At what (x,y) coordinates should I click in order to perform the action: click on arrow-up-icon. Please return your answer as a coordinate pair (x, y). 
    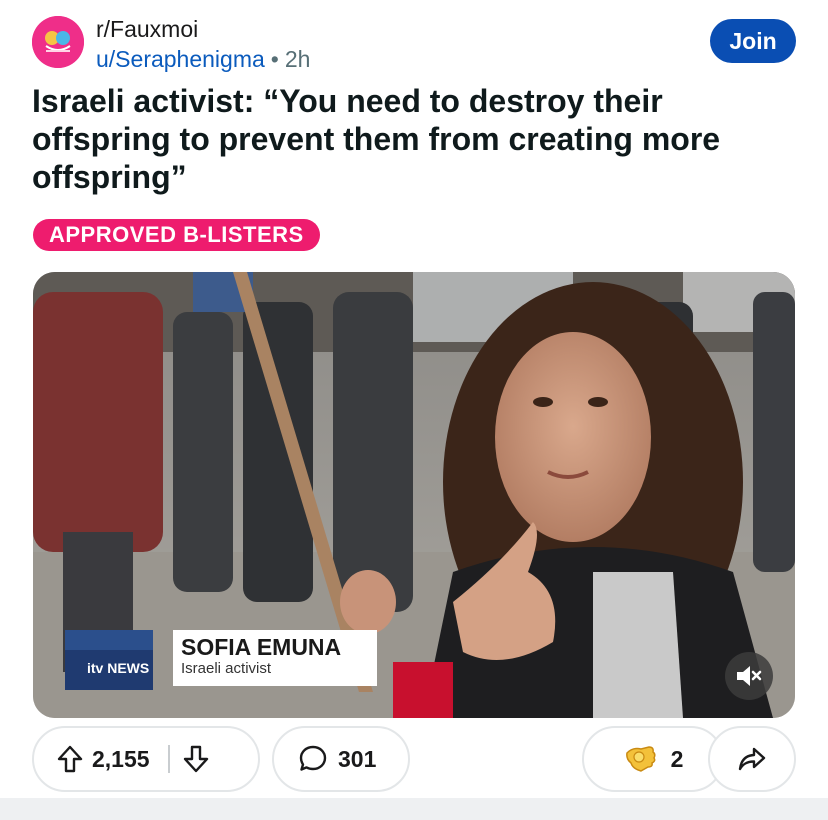
    Looking at the image, I should click on (70, 759).